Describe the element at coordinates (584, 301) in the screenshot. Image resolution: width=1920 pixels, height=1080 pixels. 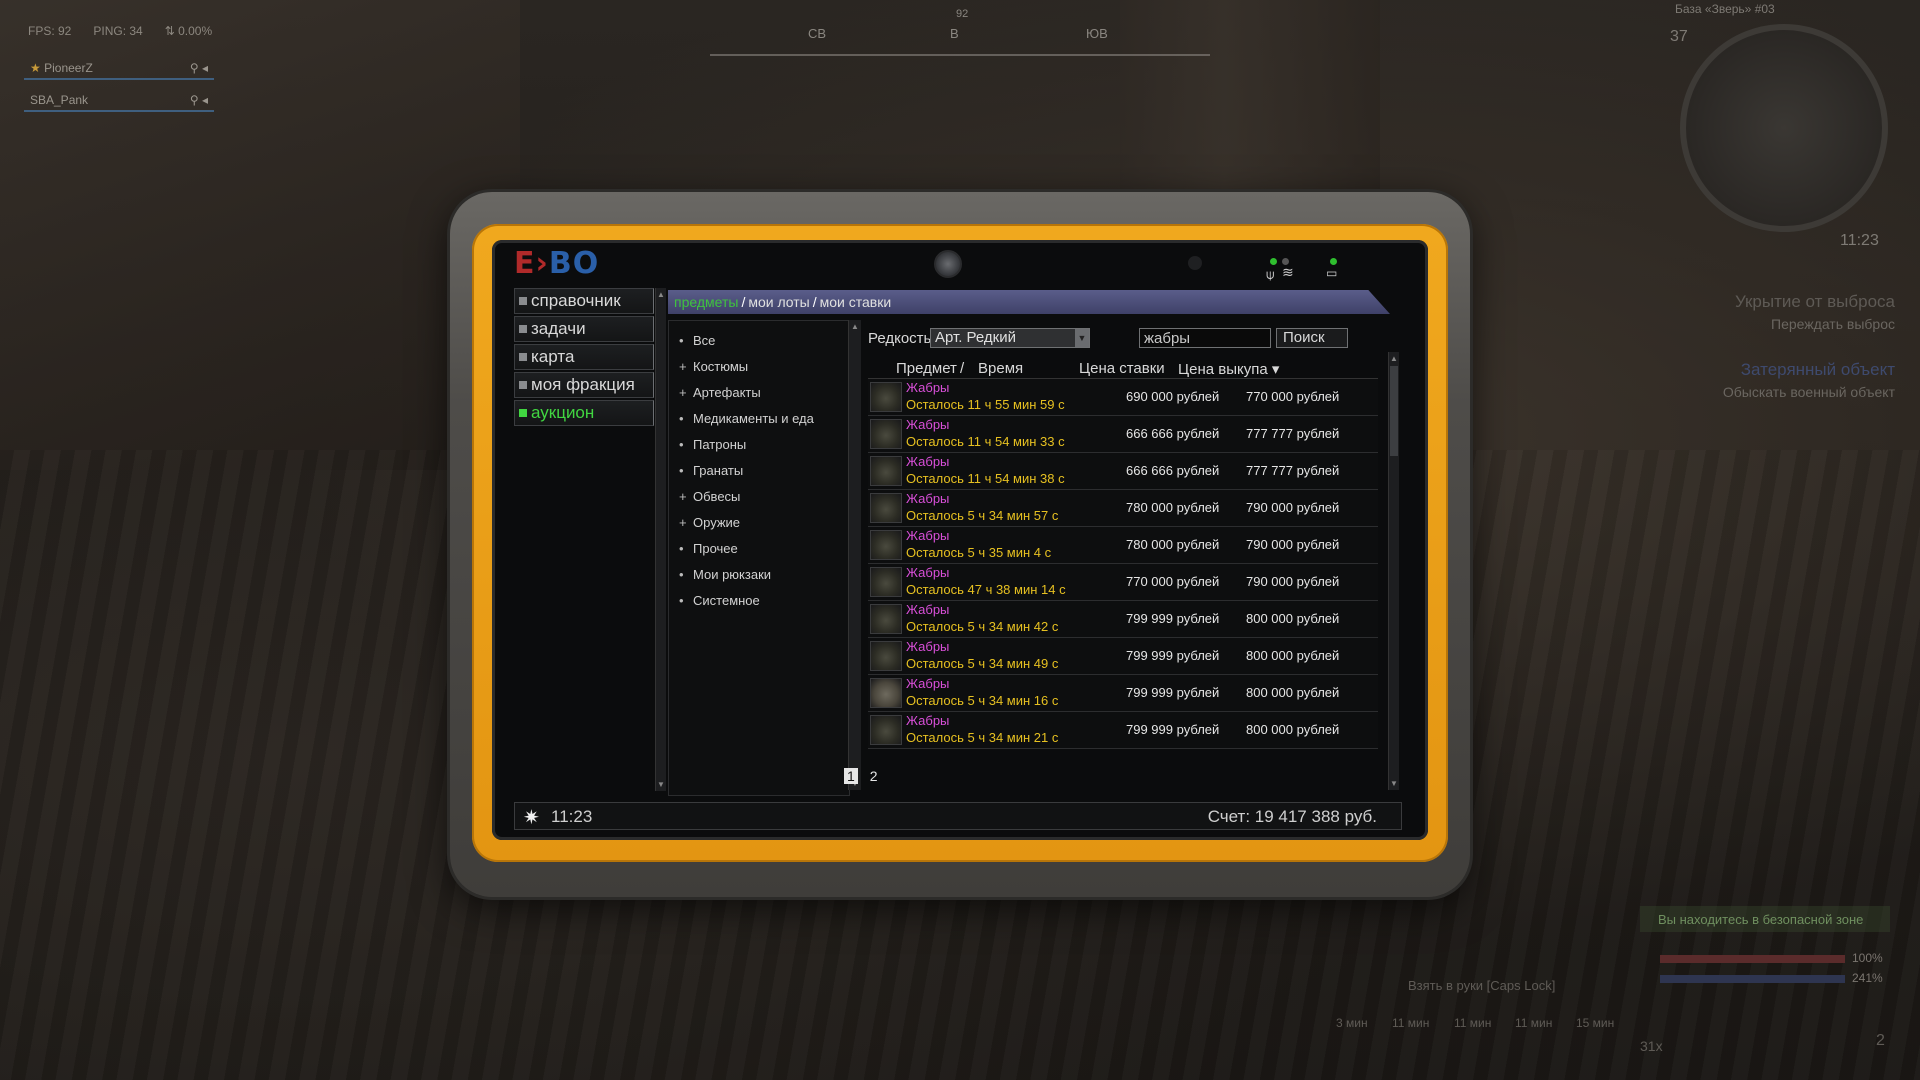
I see `sidebar-item-reference: справочник` at that location.